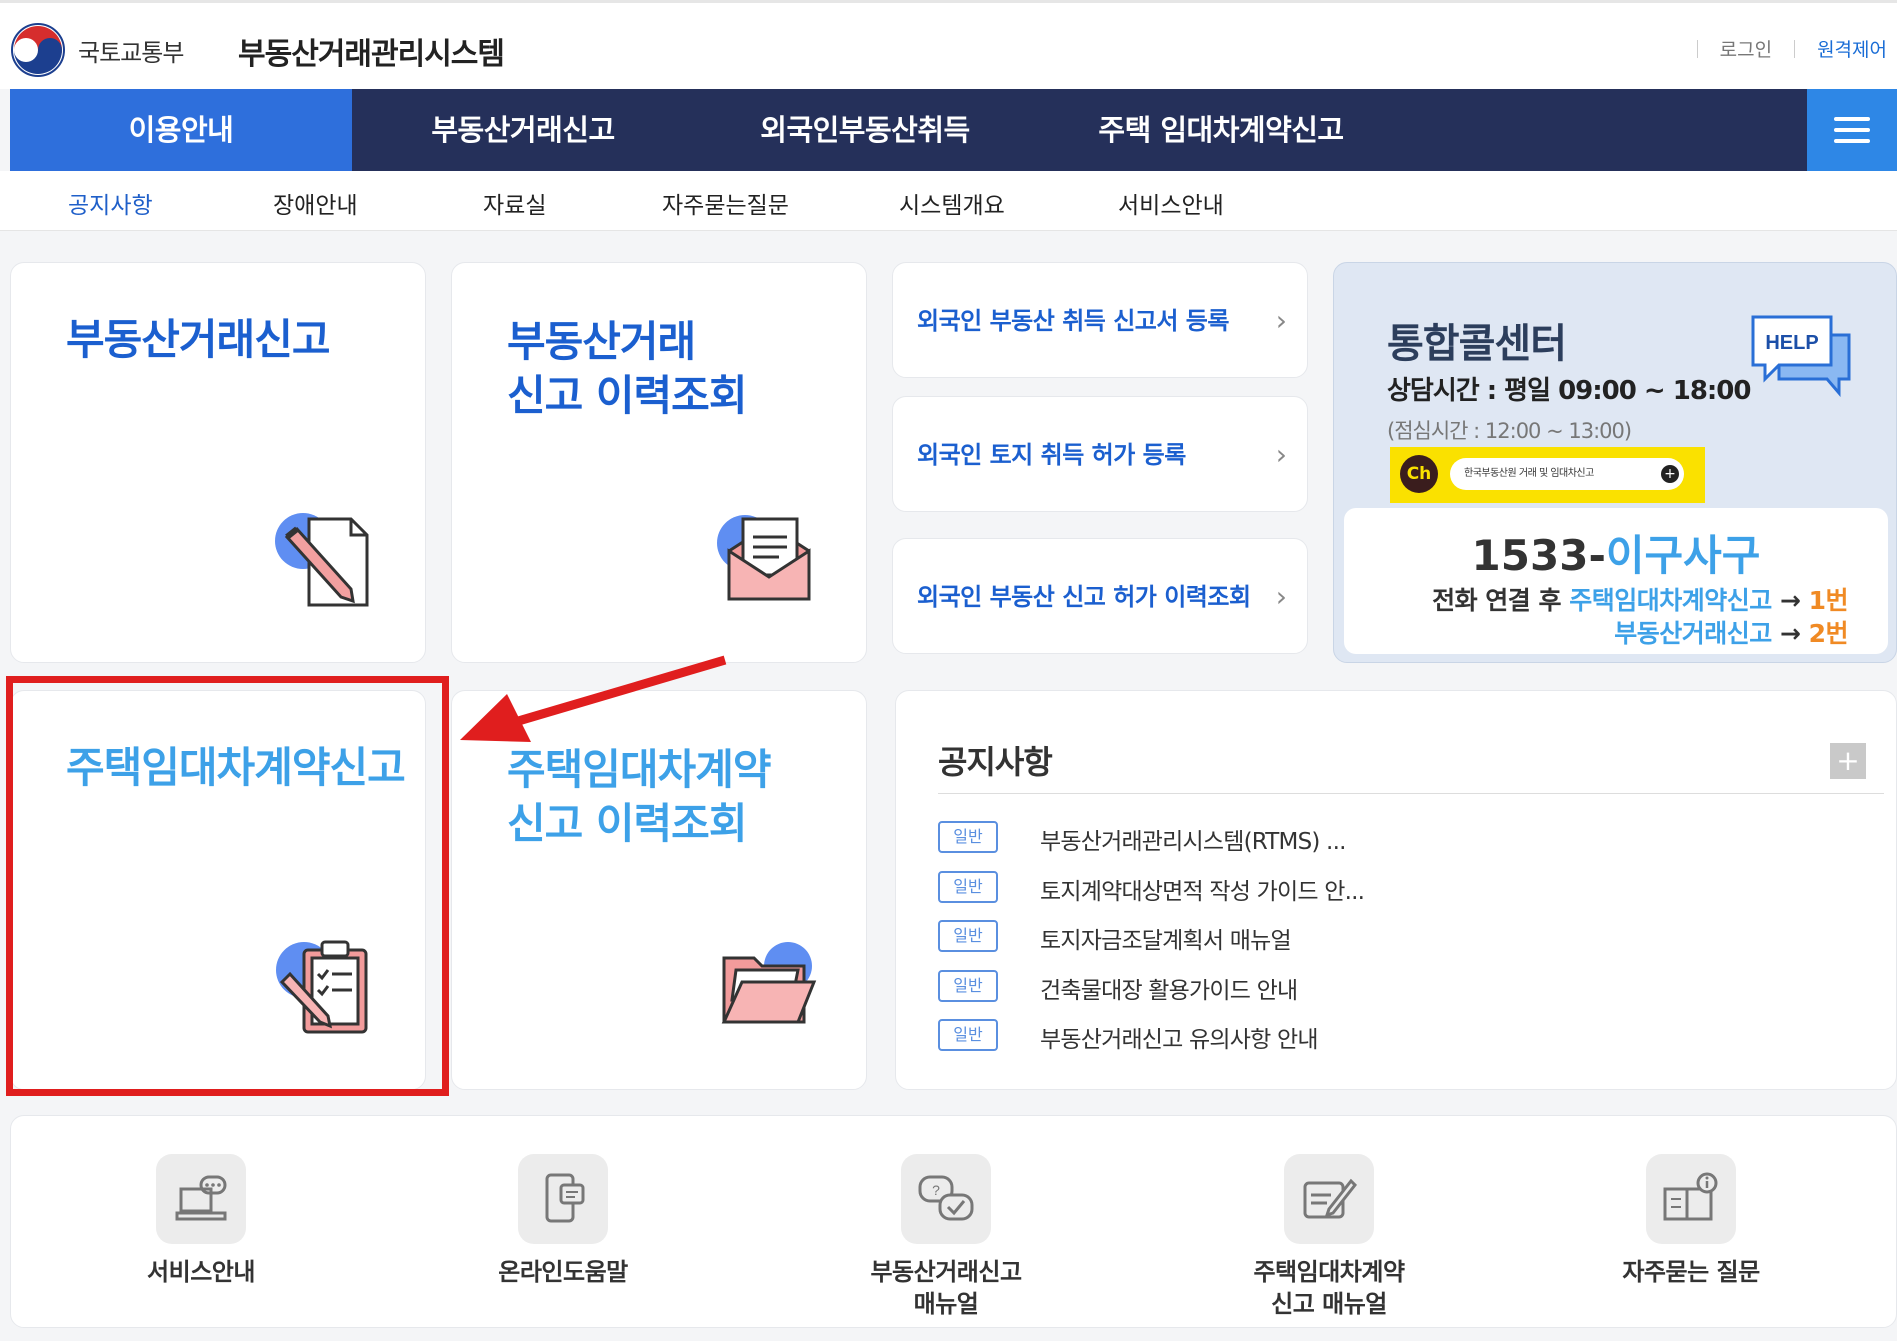 This screenshot has width=1897, height=1341. Describe the element at coordinates (1746, 48) in the screenshot. I see `login-link: 로그인` at that location.